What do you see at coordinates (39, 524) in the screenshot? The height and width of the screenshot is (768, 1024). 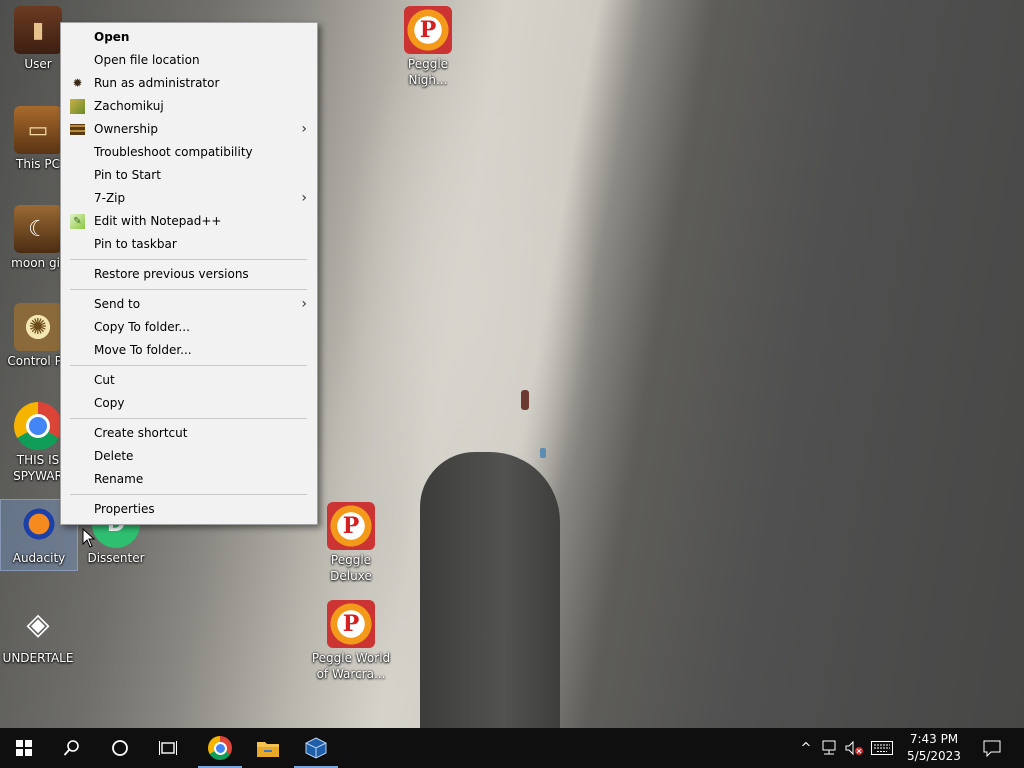 I see `audacity-icon: ∩` at bounding box center [39, 524].